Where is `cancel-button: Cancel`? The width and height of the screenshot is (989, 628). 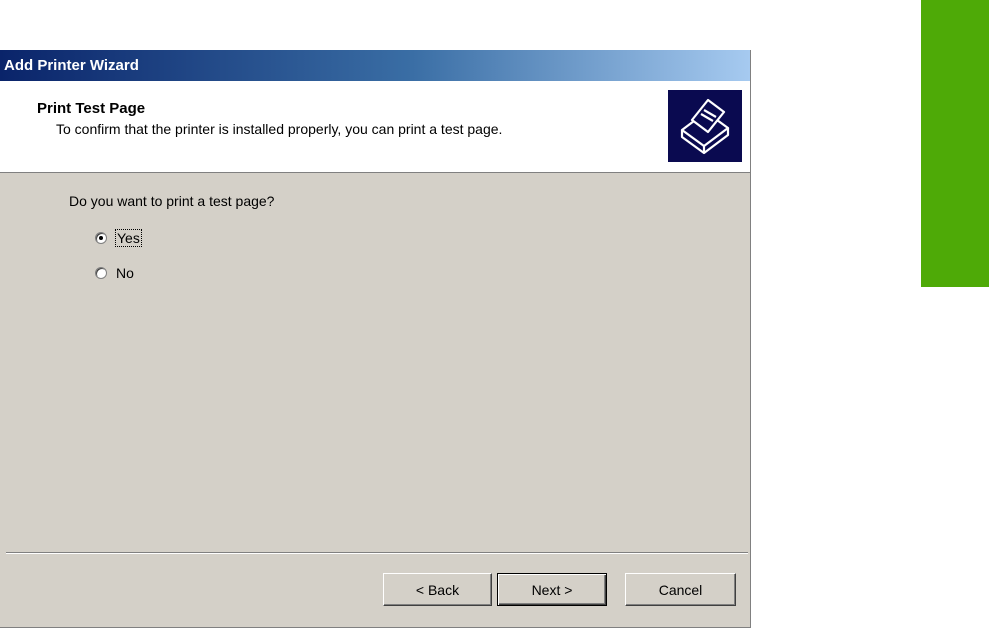
cancel-button: Cancel is located at coordinates (680, 589).